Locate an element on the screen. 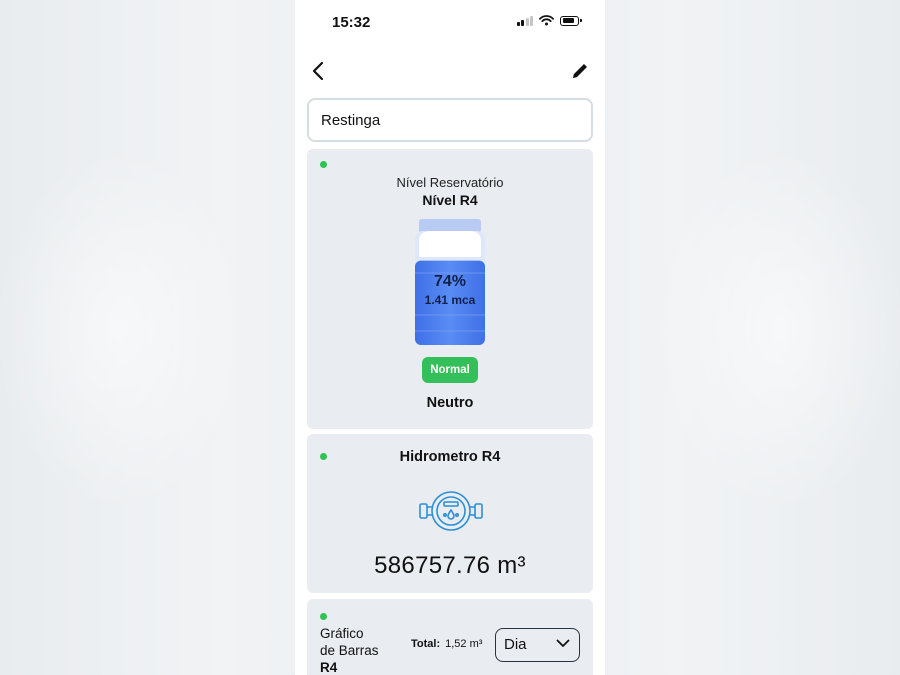 This screenshot has height=675, width=900. chart-title-line2: de Barras is located at coordinates (349, 650).